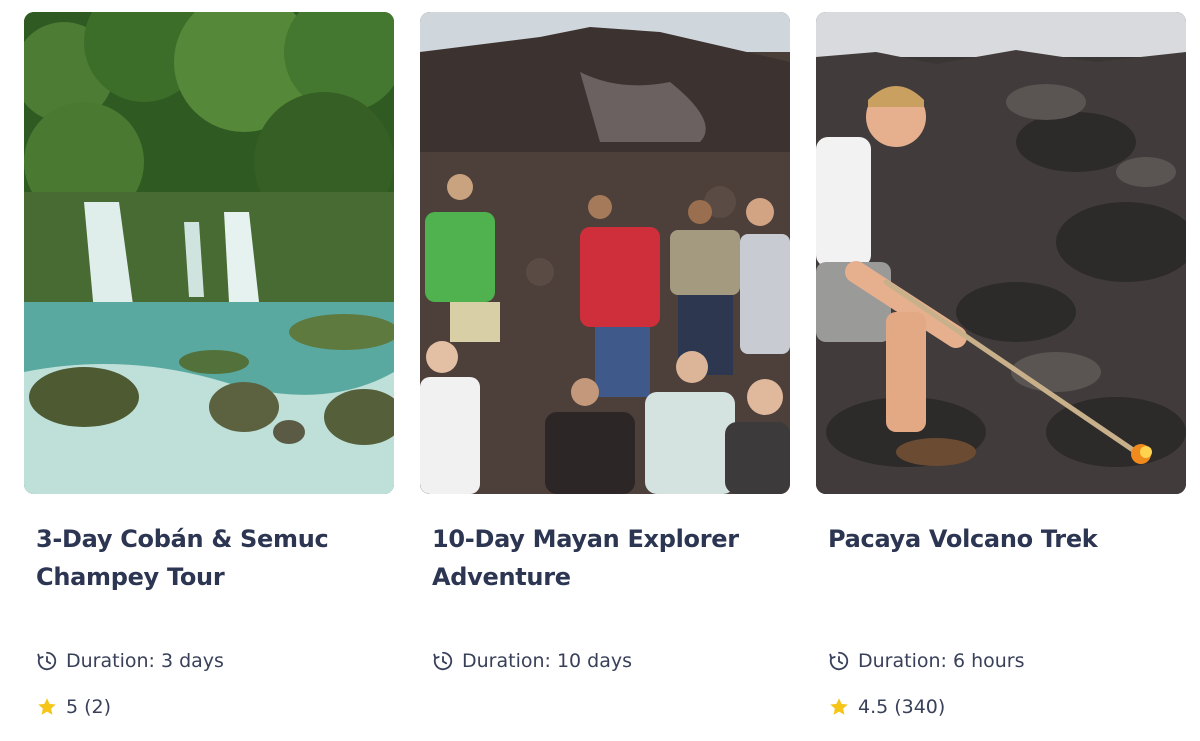  I want to click on tour-rating: 5 (2), so click(73, 707).